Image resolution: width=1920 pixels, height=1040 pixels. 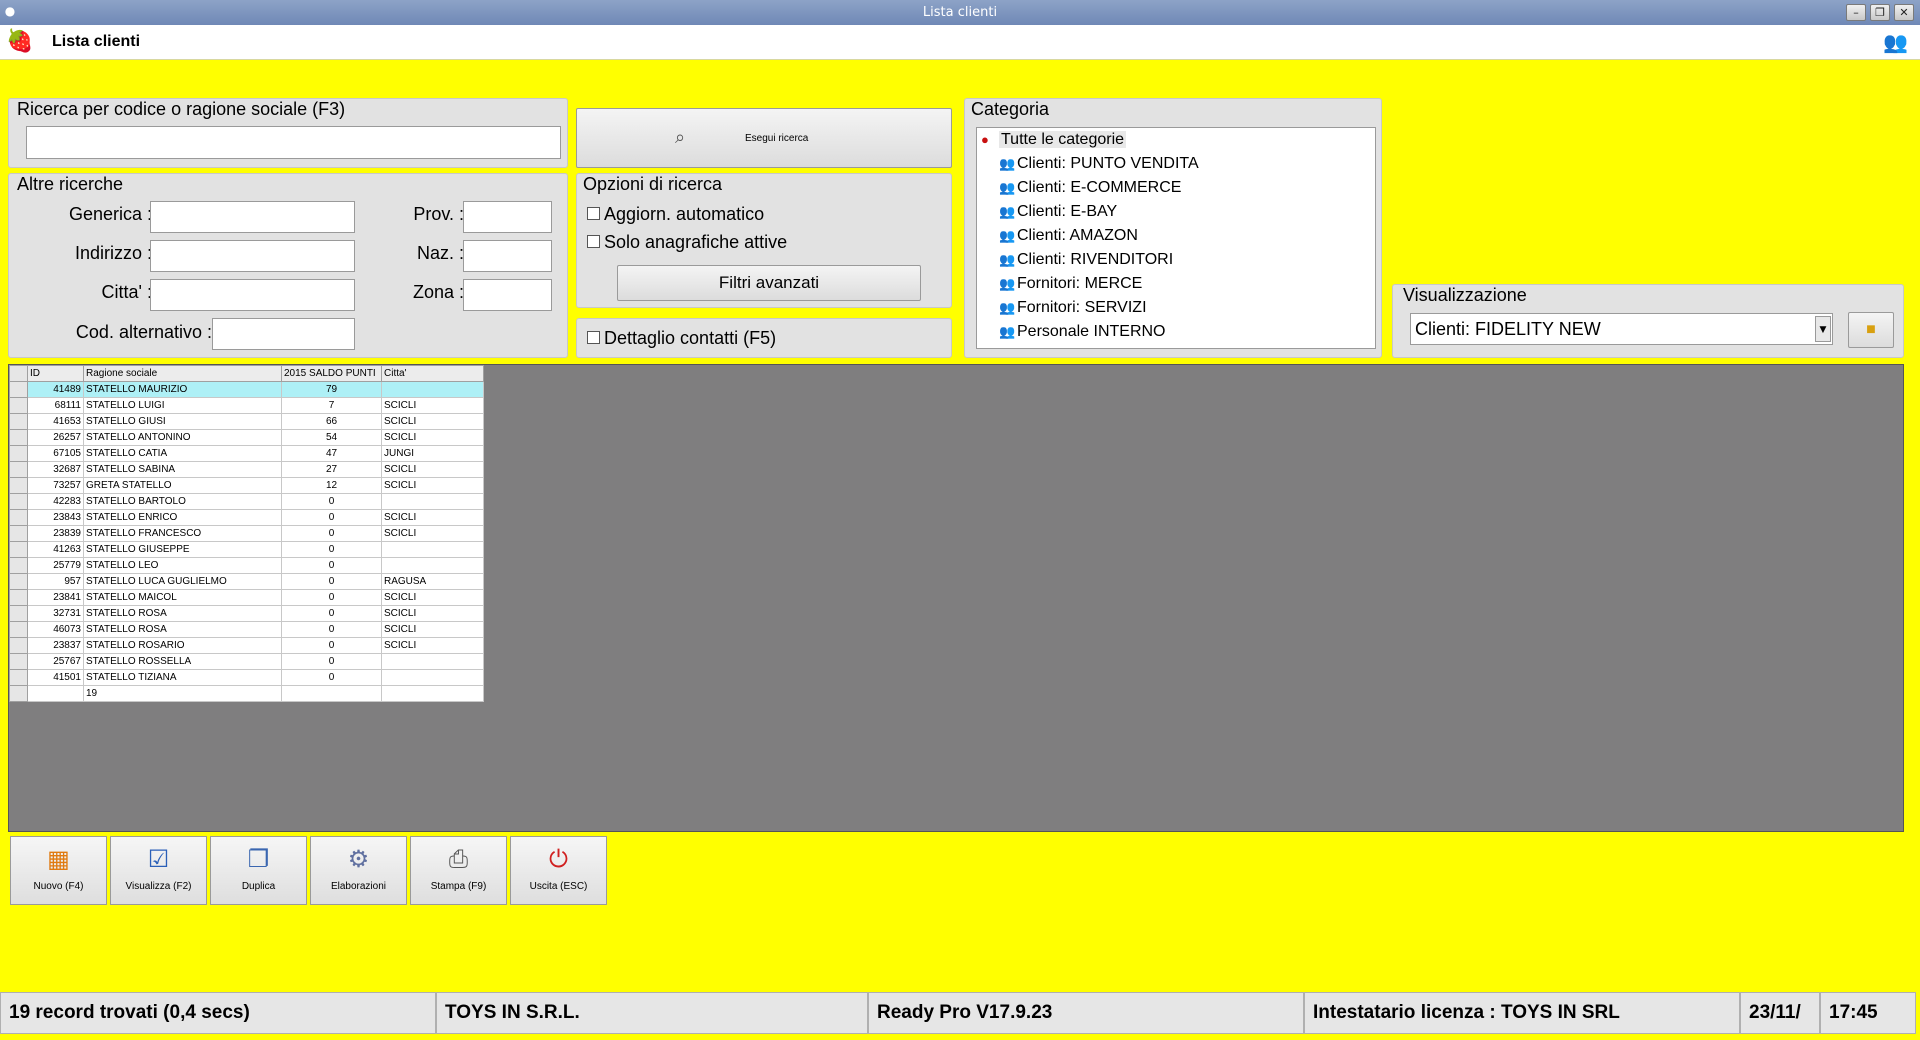 I want to click on category-item: 👥 Clienti: PUNTO VENDITA, so click(x=1099, y=164).